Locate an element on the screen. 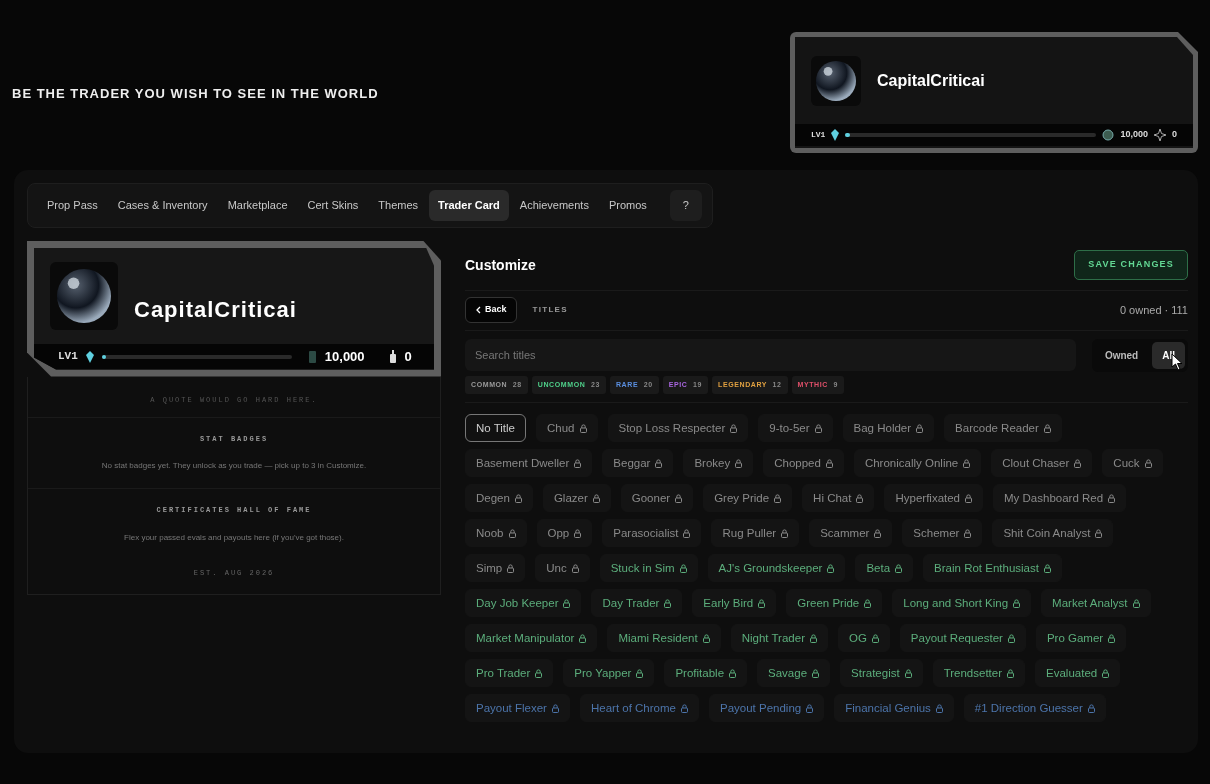 The width and height of the screenshot is (1210, 784). title-chip: Basement Dweller is located at coordinates (529, 463).